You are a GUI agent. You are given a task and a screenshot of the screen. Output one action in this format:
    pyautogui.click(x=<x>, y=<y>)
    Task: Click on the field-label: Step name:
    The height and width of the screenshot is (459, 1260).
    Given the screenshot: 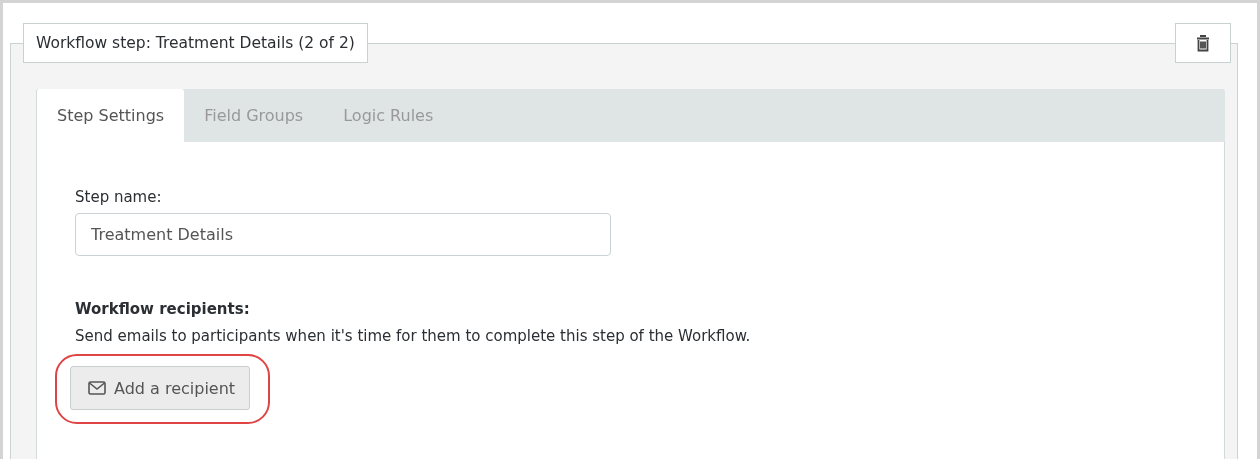 What is the action you would take?
    pyautogui.click(x=119, y=197)
    